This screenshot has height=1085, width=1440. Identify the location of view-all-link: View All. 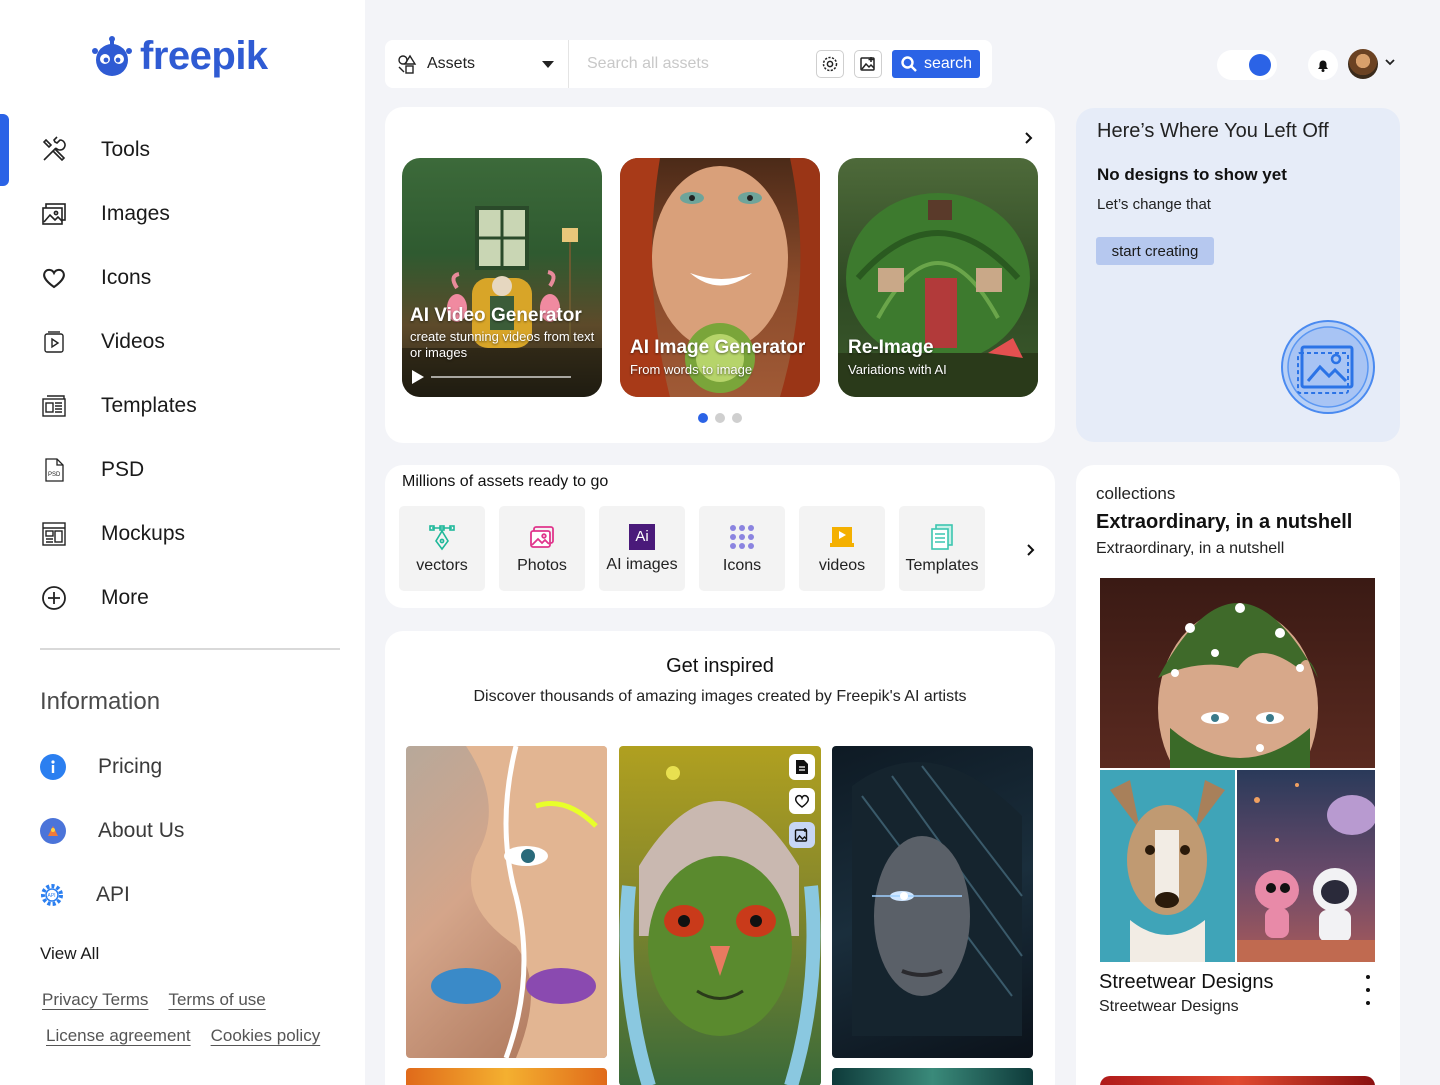
(69, 954).